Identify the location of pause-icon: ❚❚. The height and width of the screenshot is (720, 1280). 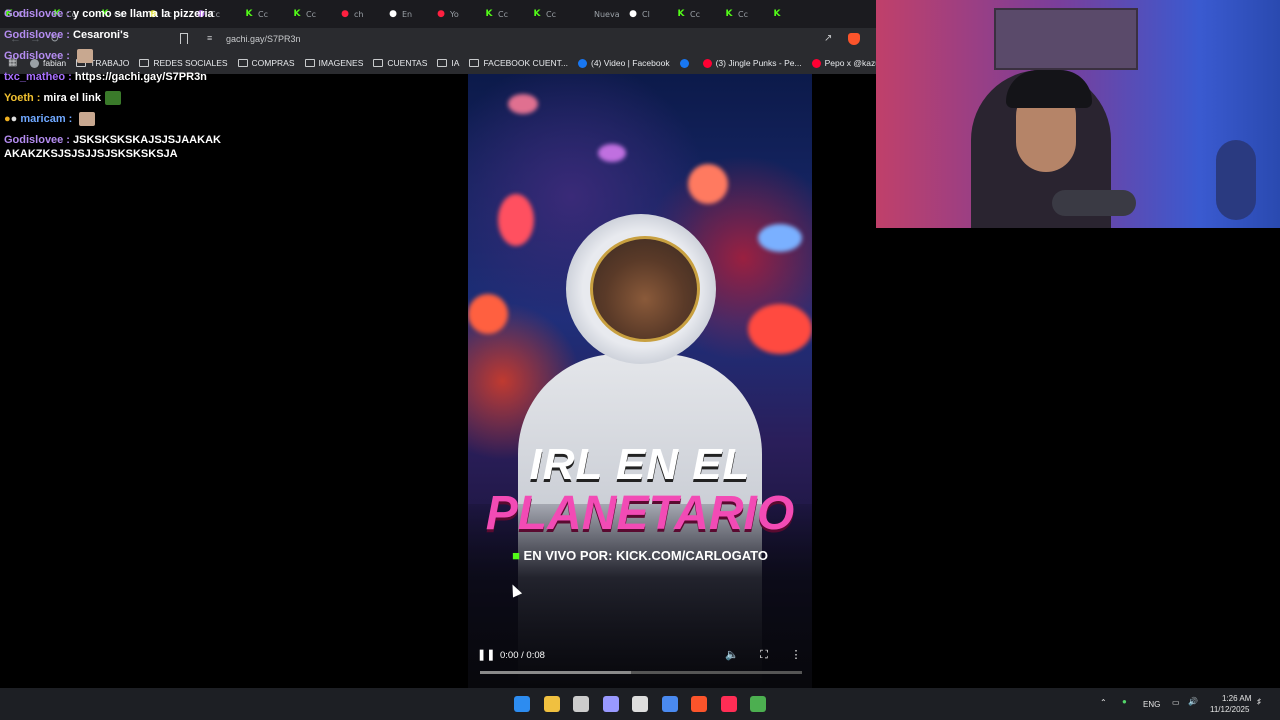
(486, 655).